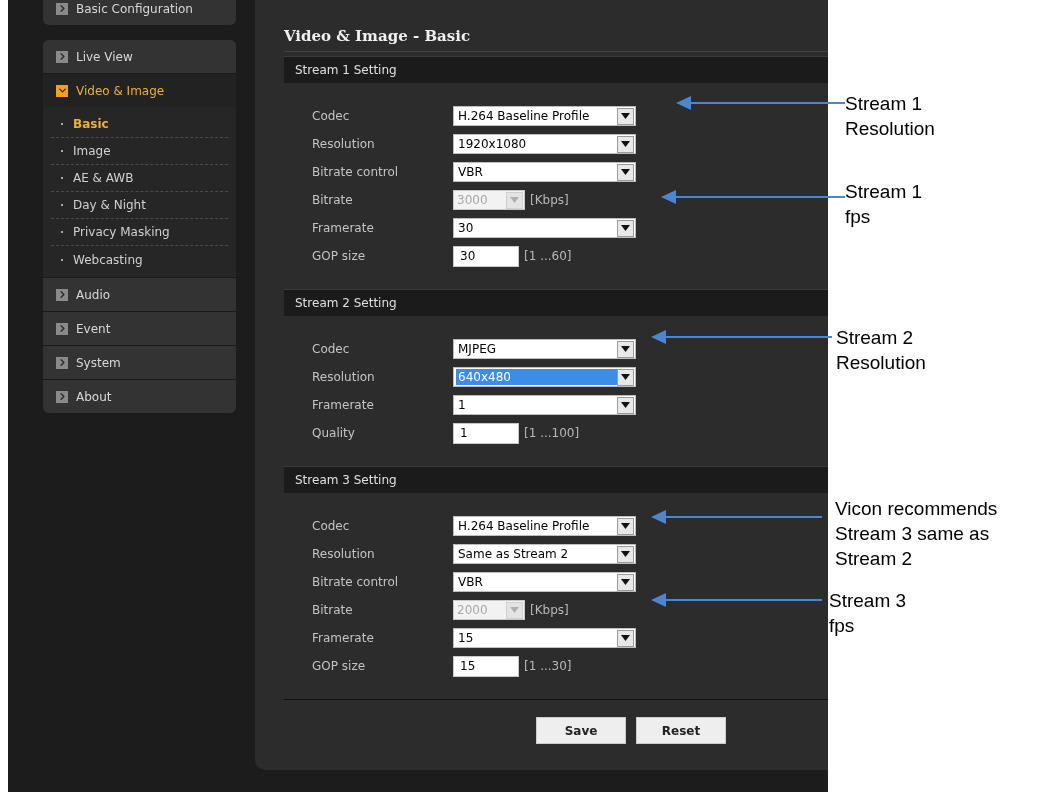 The image size is (1058, 792). Describe the element at coordinates (139, 328) in the screenshot. I see `menu-item: Event` at that location.